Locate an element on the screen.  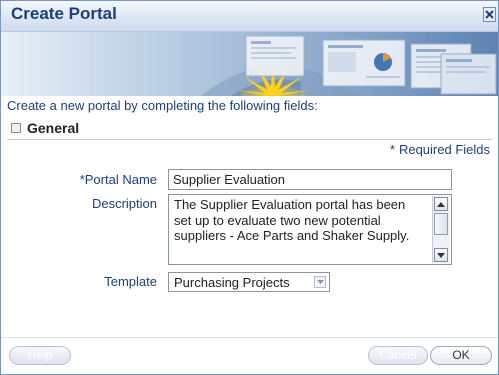
template-label: Template is located at coordinates (130, 281).